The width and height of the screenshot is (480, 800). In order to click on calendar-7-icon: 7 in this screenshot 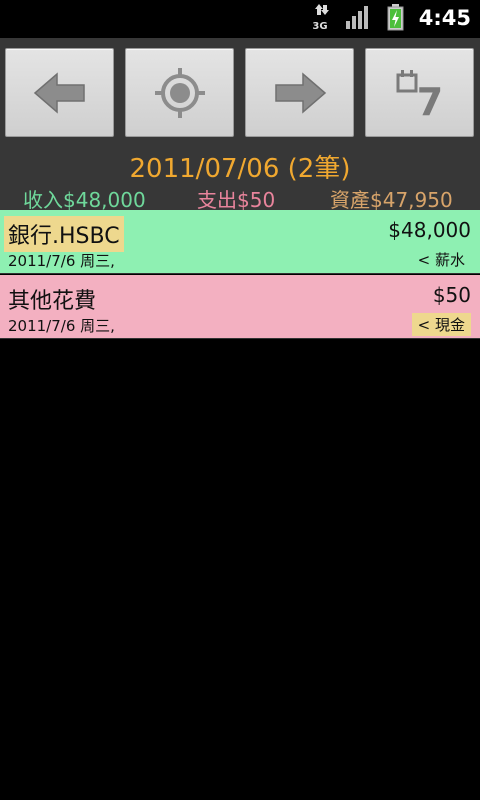, I will do `click(419, 95)`.